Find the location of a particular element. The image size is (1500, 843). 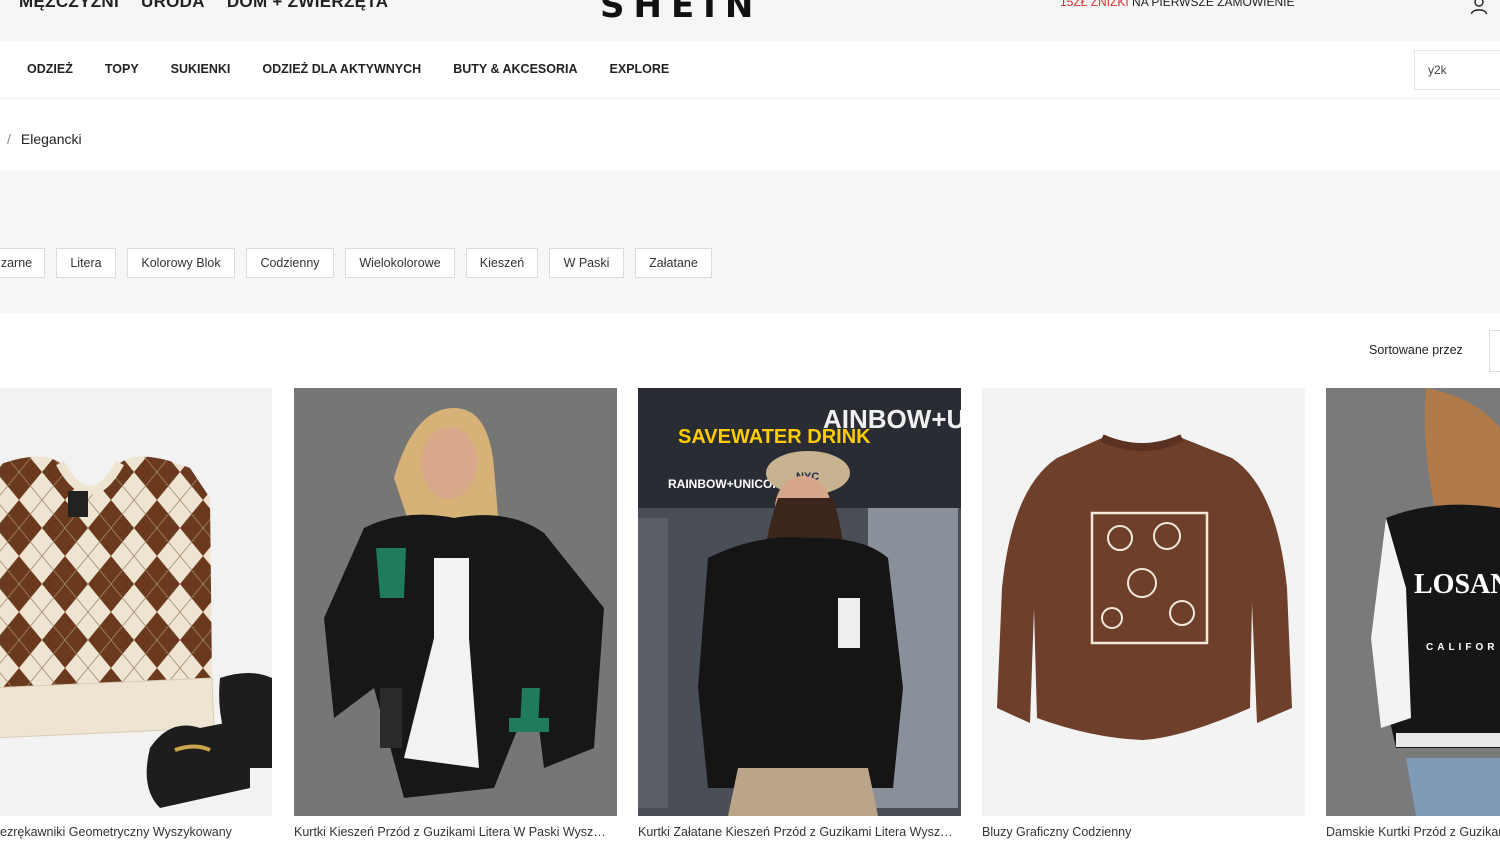

filter-chip: Litera is located at coordinates (86, 263).